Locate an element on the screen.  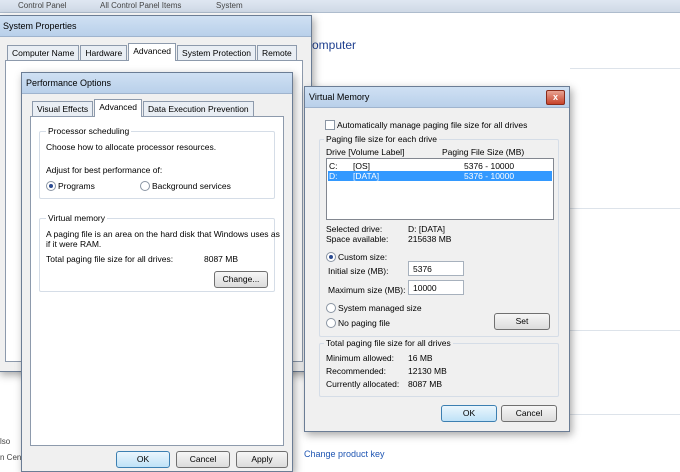
close-button: x is located at coordinates (555, 97).